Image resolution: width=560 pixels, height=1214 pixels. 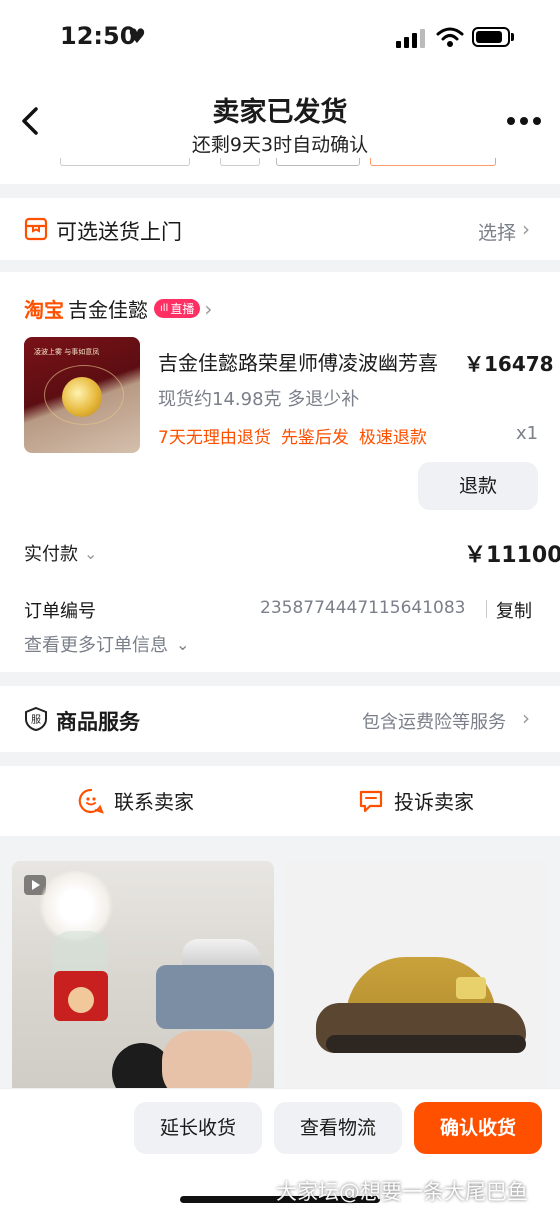 What do you see at coordinates (280, 145) in the screenshot?
I see `page-subtitle: 还剩9天3时自动确认` at bounding box center [280, 145].